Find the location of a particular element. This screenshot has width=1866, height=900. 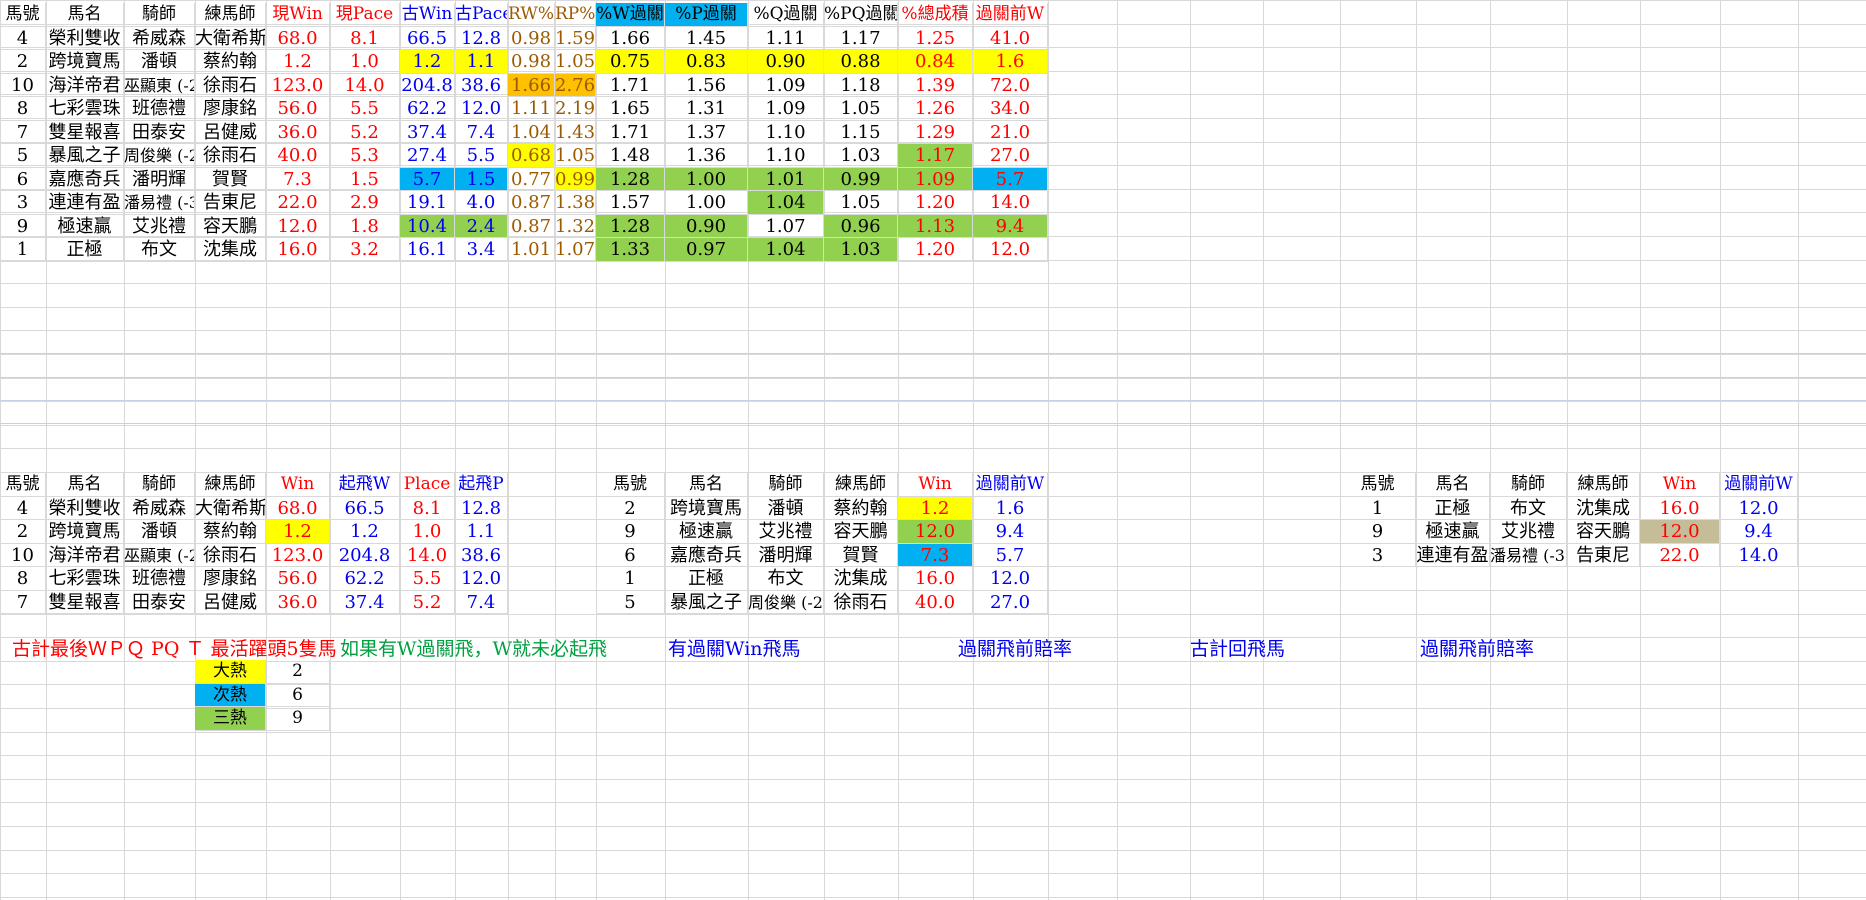

bl-table-cell: 2 is located at coordinates (23, 532).